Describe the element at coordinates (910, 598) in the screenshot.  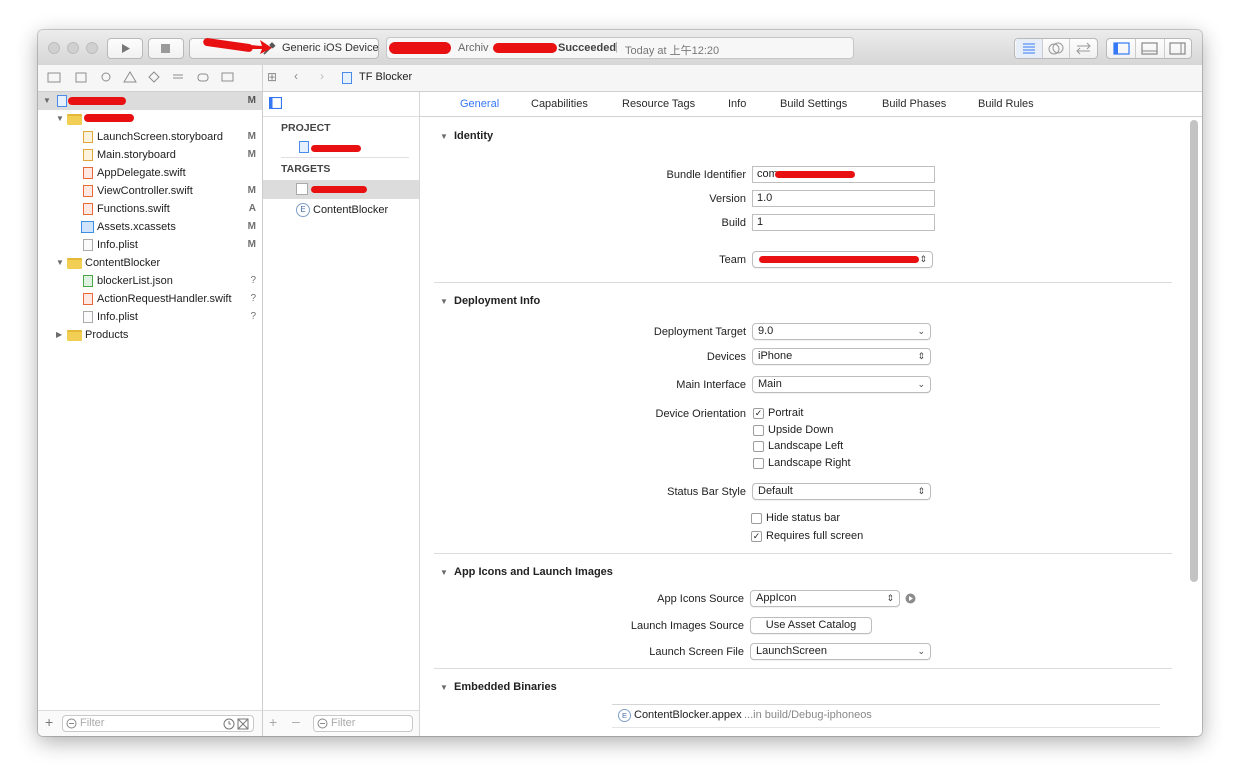
I see `go-arrow-icon` at that location.